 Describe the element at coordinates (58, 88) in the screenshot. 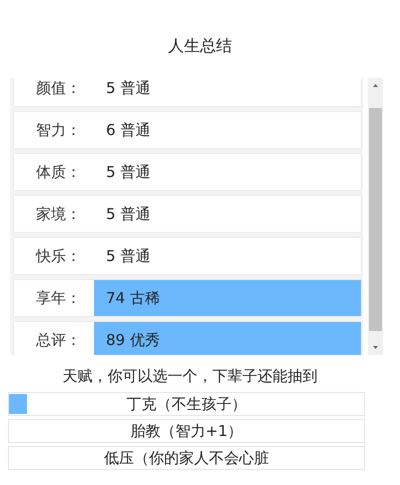

I see `stat-label: 颜值：` at that location.